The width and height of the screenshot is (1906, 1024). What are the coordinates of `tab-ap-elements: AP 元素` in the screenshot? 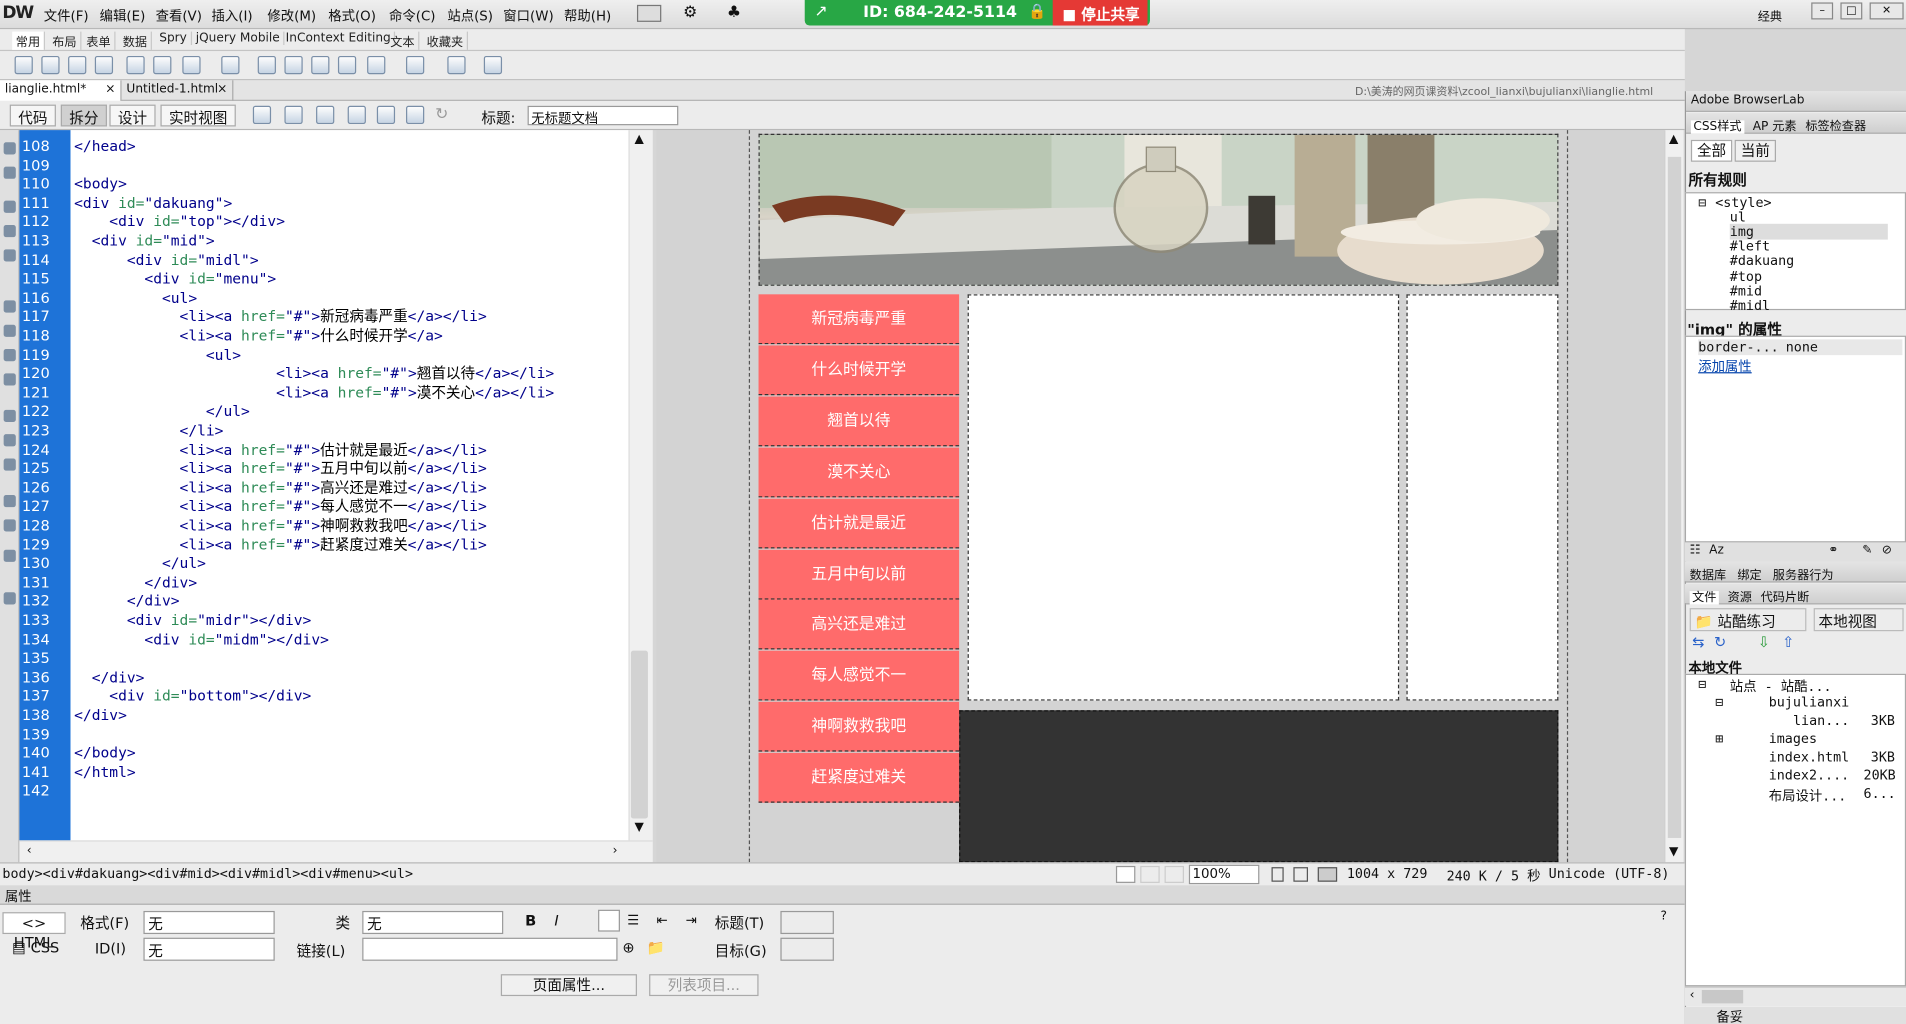 It's located at (1775, 126).